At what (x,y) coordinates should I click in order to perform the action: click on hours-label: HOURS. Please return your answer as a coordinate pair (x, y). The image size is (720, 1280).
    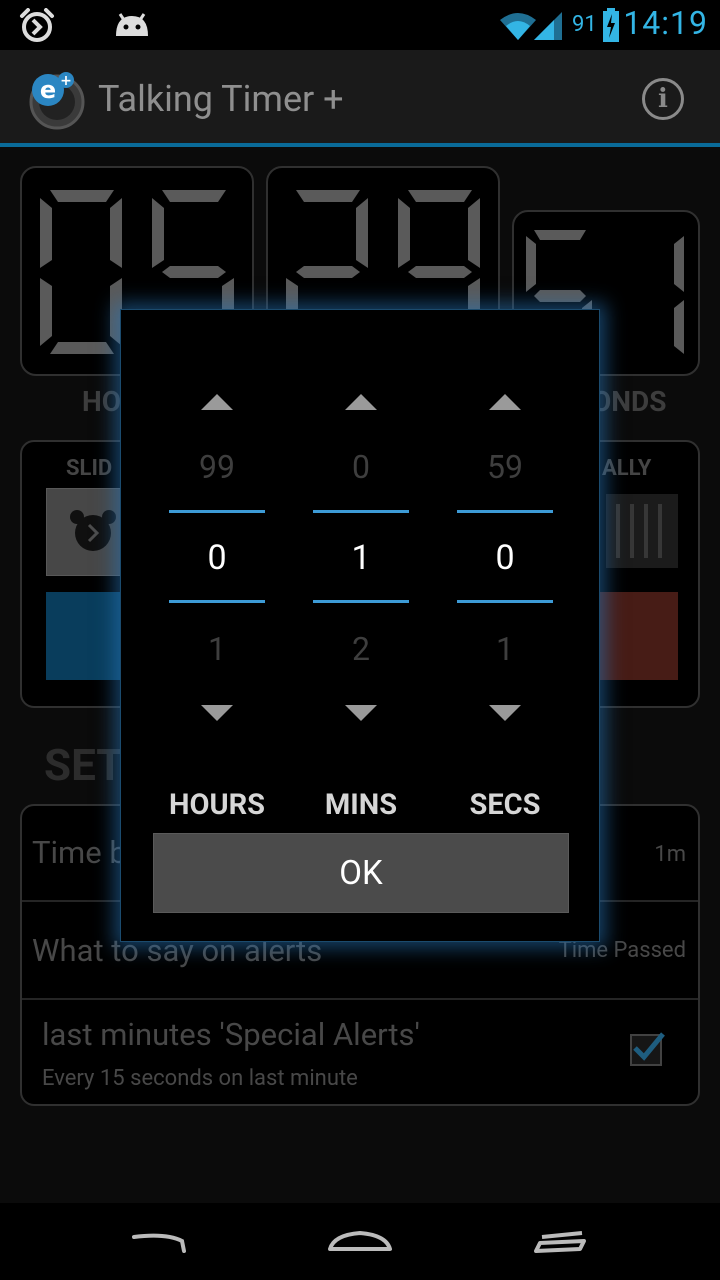
    Looking at the image, I should click on (217, 805).